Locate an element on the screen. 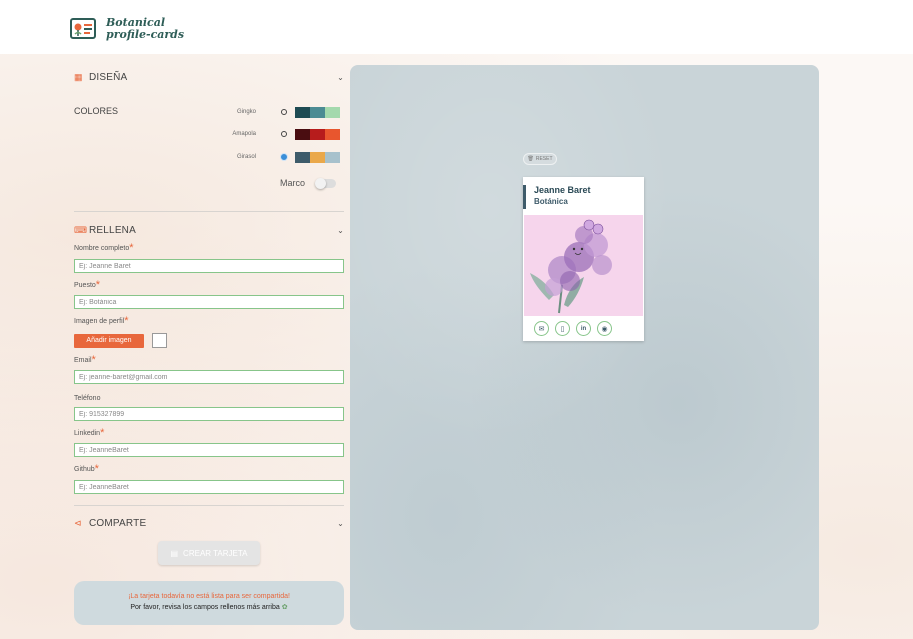  palette-name: Amapola is located at coordinates (244, 134).